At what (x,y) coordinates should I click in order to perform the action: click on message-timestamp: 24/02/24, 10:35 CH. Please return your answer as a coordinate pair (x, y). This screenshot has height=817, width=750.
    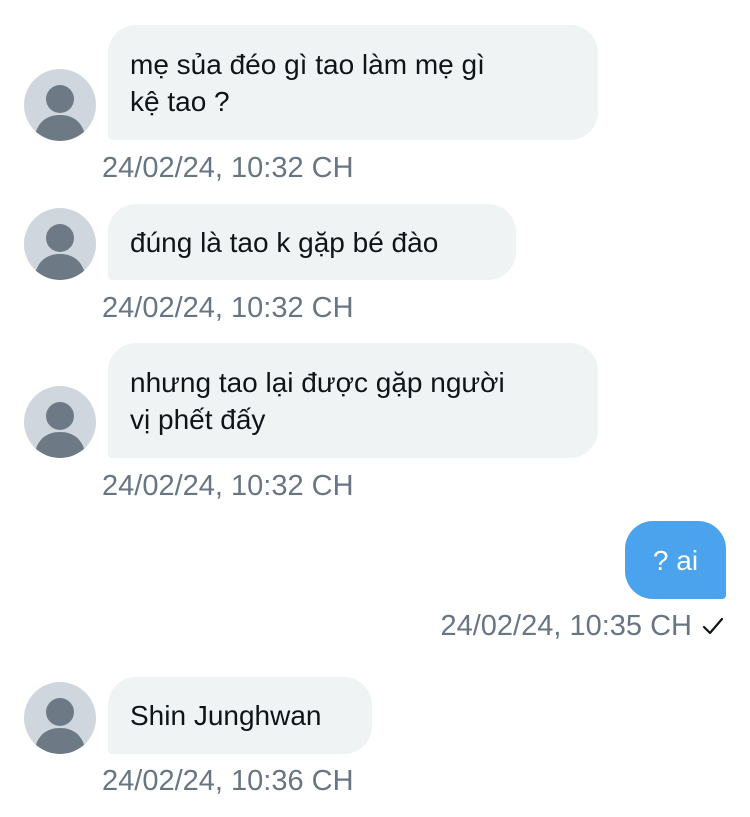
    Looking at the image, I should click on (566, 626).